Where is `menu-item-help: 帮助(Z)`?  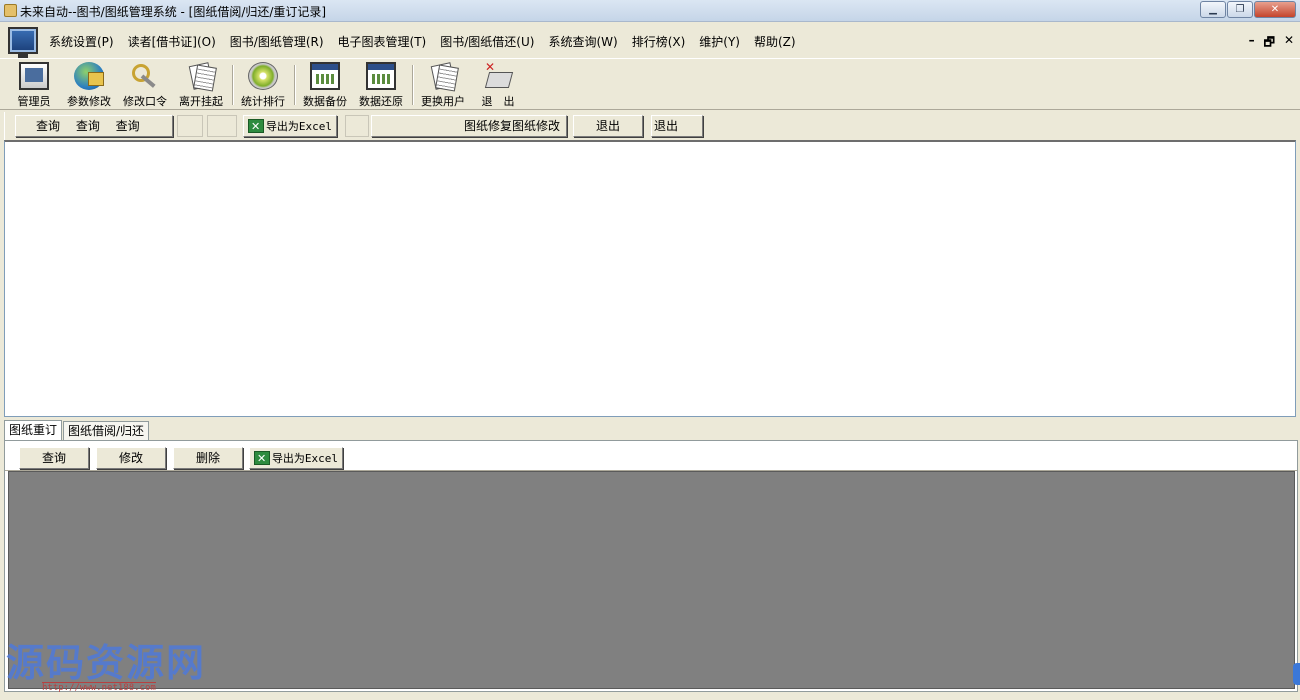 menu-item-help: 帮助(Z) is located at coordinates (775, 41).